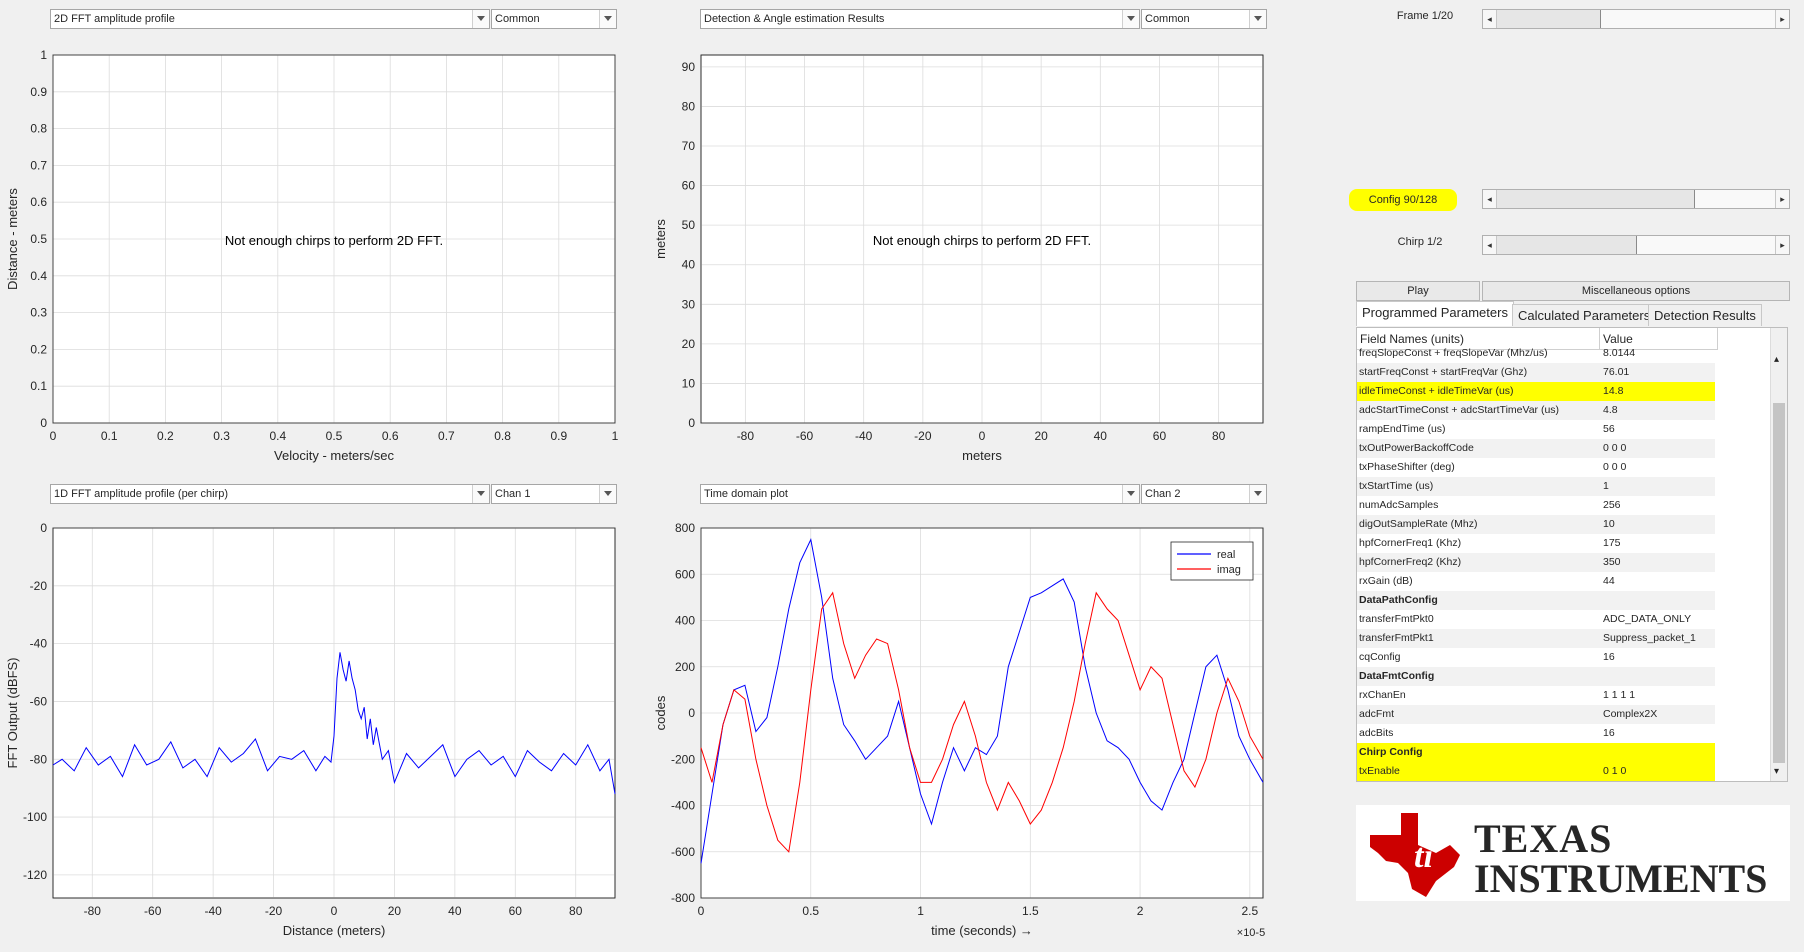 The image size is (1804, 952). What do you see at coordinates (1219, 436) in the screenshot?
I see `x-tick-label: 80` at bounding box center [1219, 436].